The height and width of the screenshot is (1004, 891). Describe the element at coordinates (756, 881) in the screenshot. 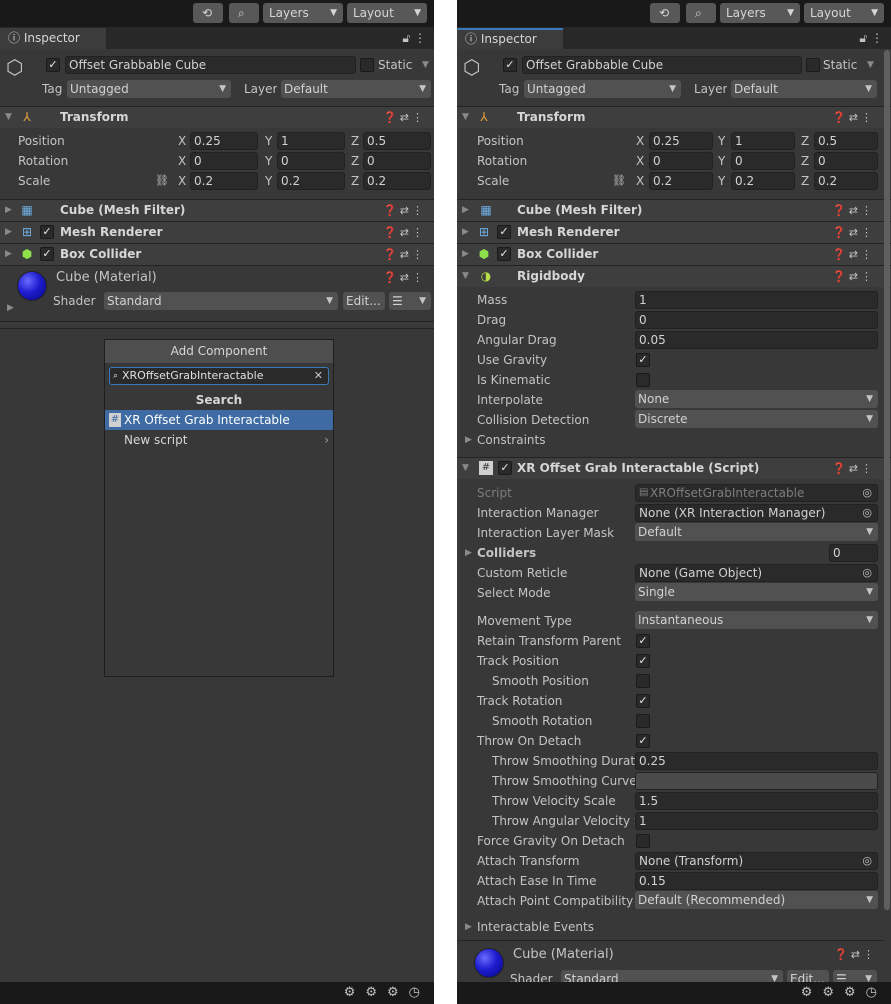

I see `attach-ease-field: 0.15` at that location.